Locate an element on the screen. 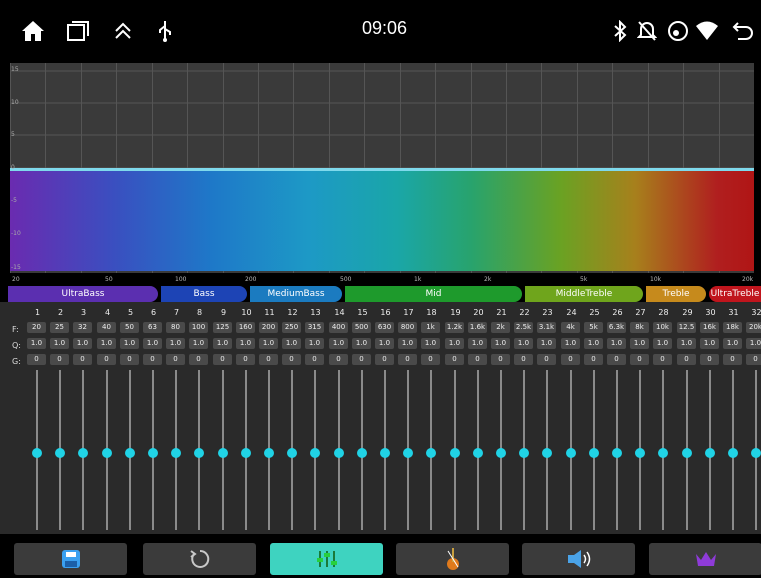 This screenshot has height=578, width=761. freq-cell: 16k is located at coordinates (709, 327).